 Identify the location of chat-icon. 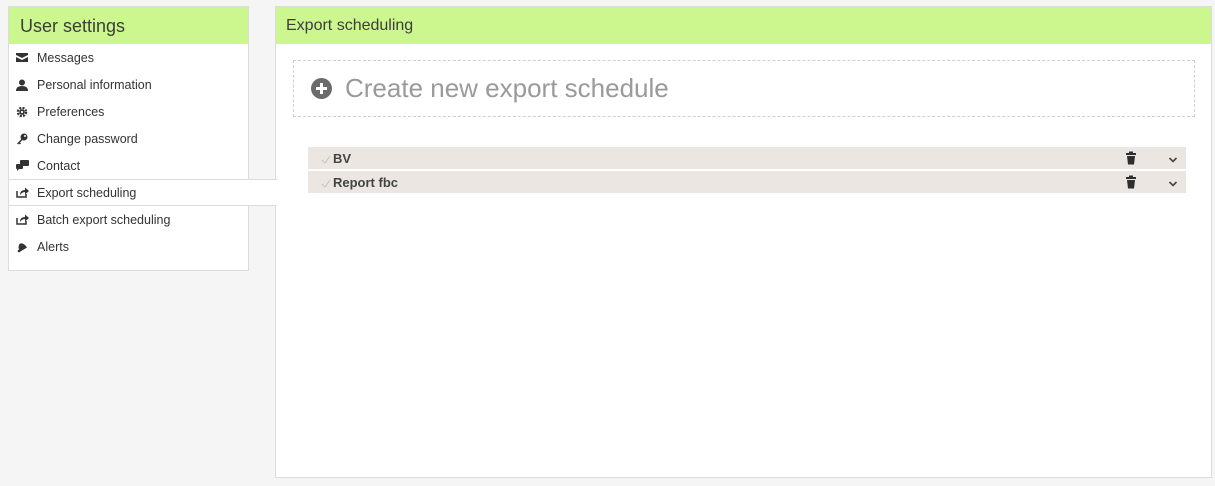
(22, 166).